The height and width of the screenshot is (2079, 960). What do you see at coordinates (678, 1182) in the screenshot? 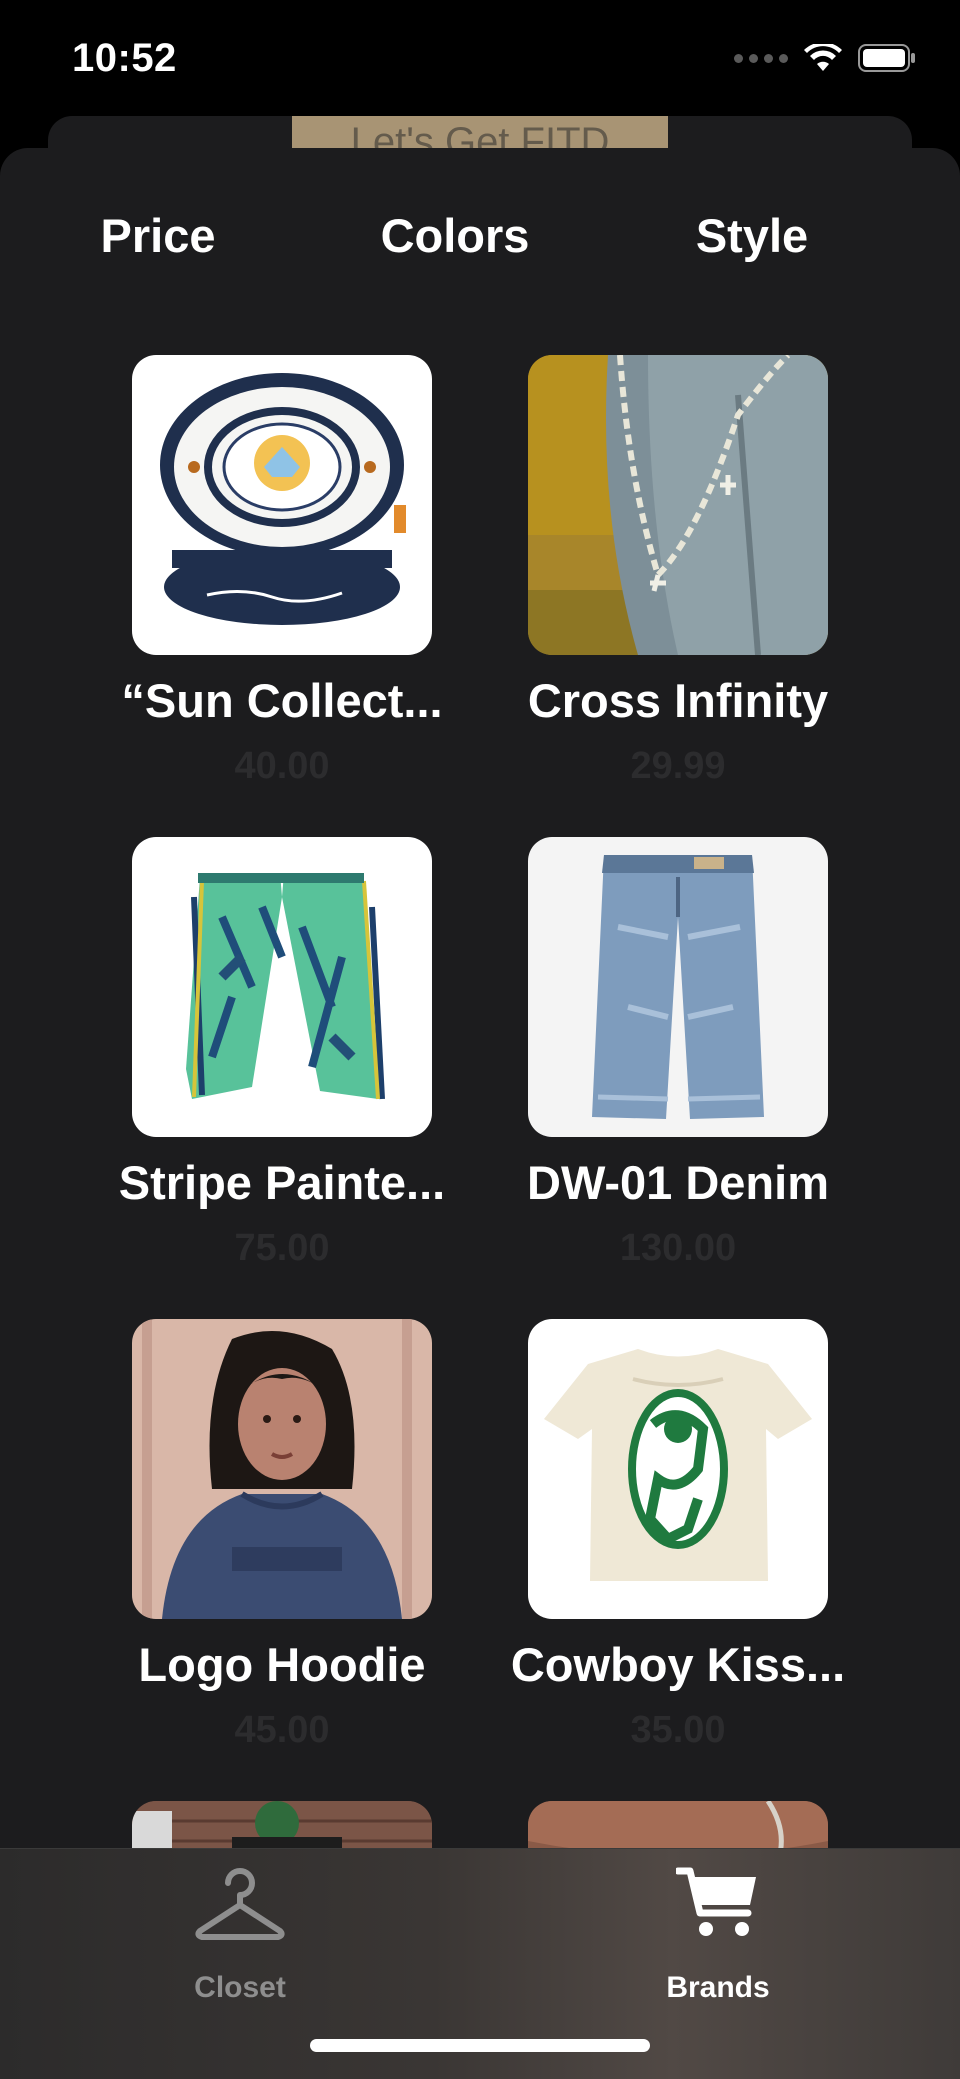
I see `product-name: DW-01 Denim` at bounding box center [678, 1182].